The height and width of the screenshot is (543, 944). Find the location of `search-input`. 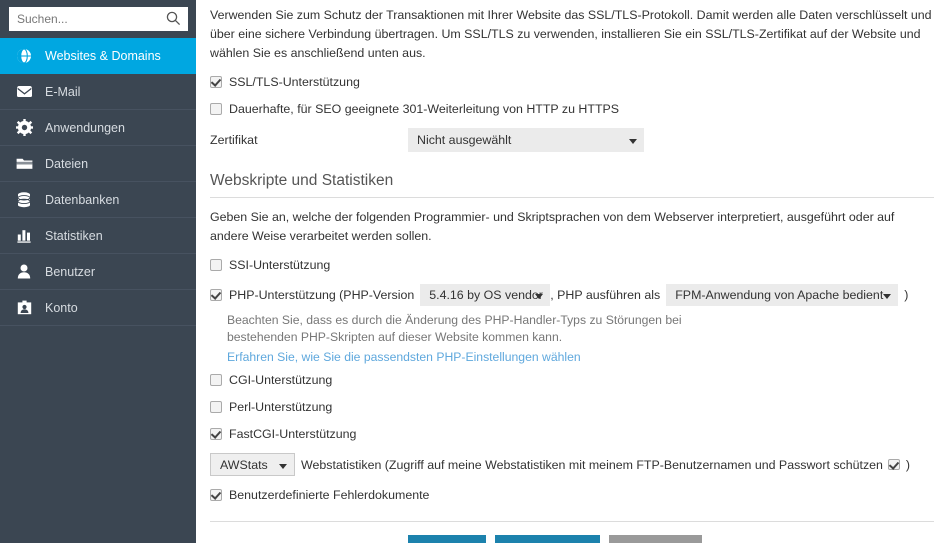

search-input is located at coordinates (98, 19).